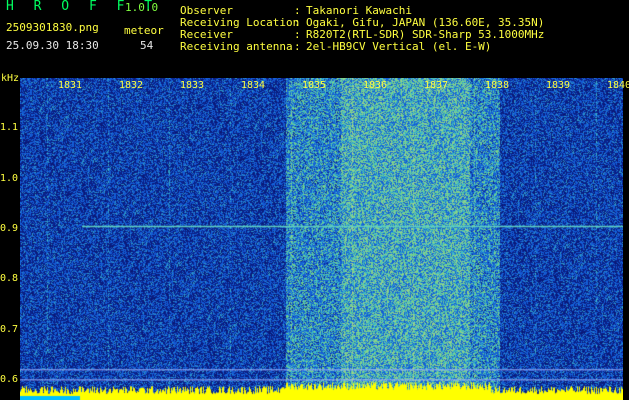 The width and height of the screenshot is (629, 400). What do you see at coordinates (314, 85) in the screenshot?
I see `x-tick-label: 1835` at bounding box center [314, 85].